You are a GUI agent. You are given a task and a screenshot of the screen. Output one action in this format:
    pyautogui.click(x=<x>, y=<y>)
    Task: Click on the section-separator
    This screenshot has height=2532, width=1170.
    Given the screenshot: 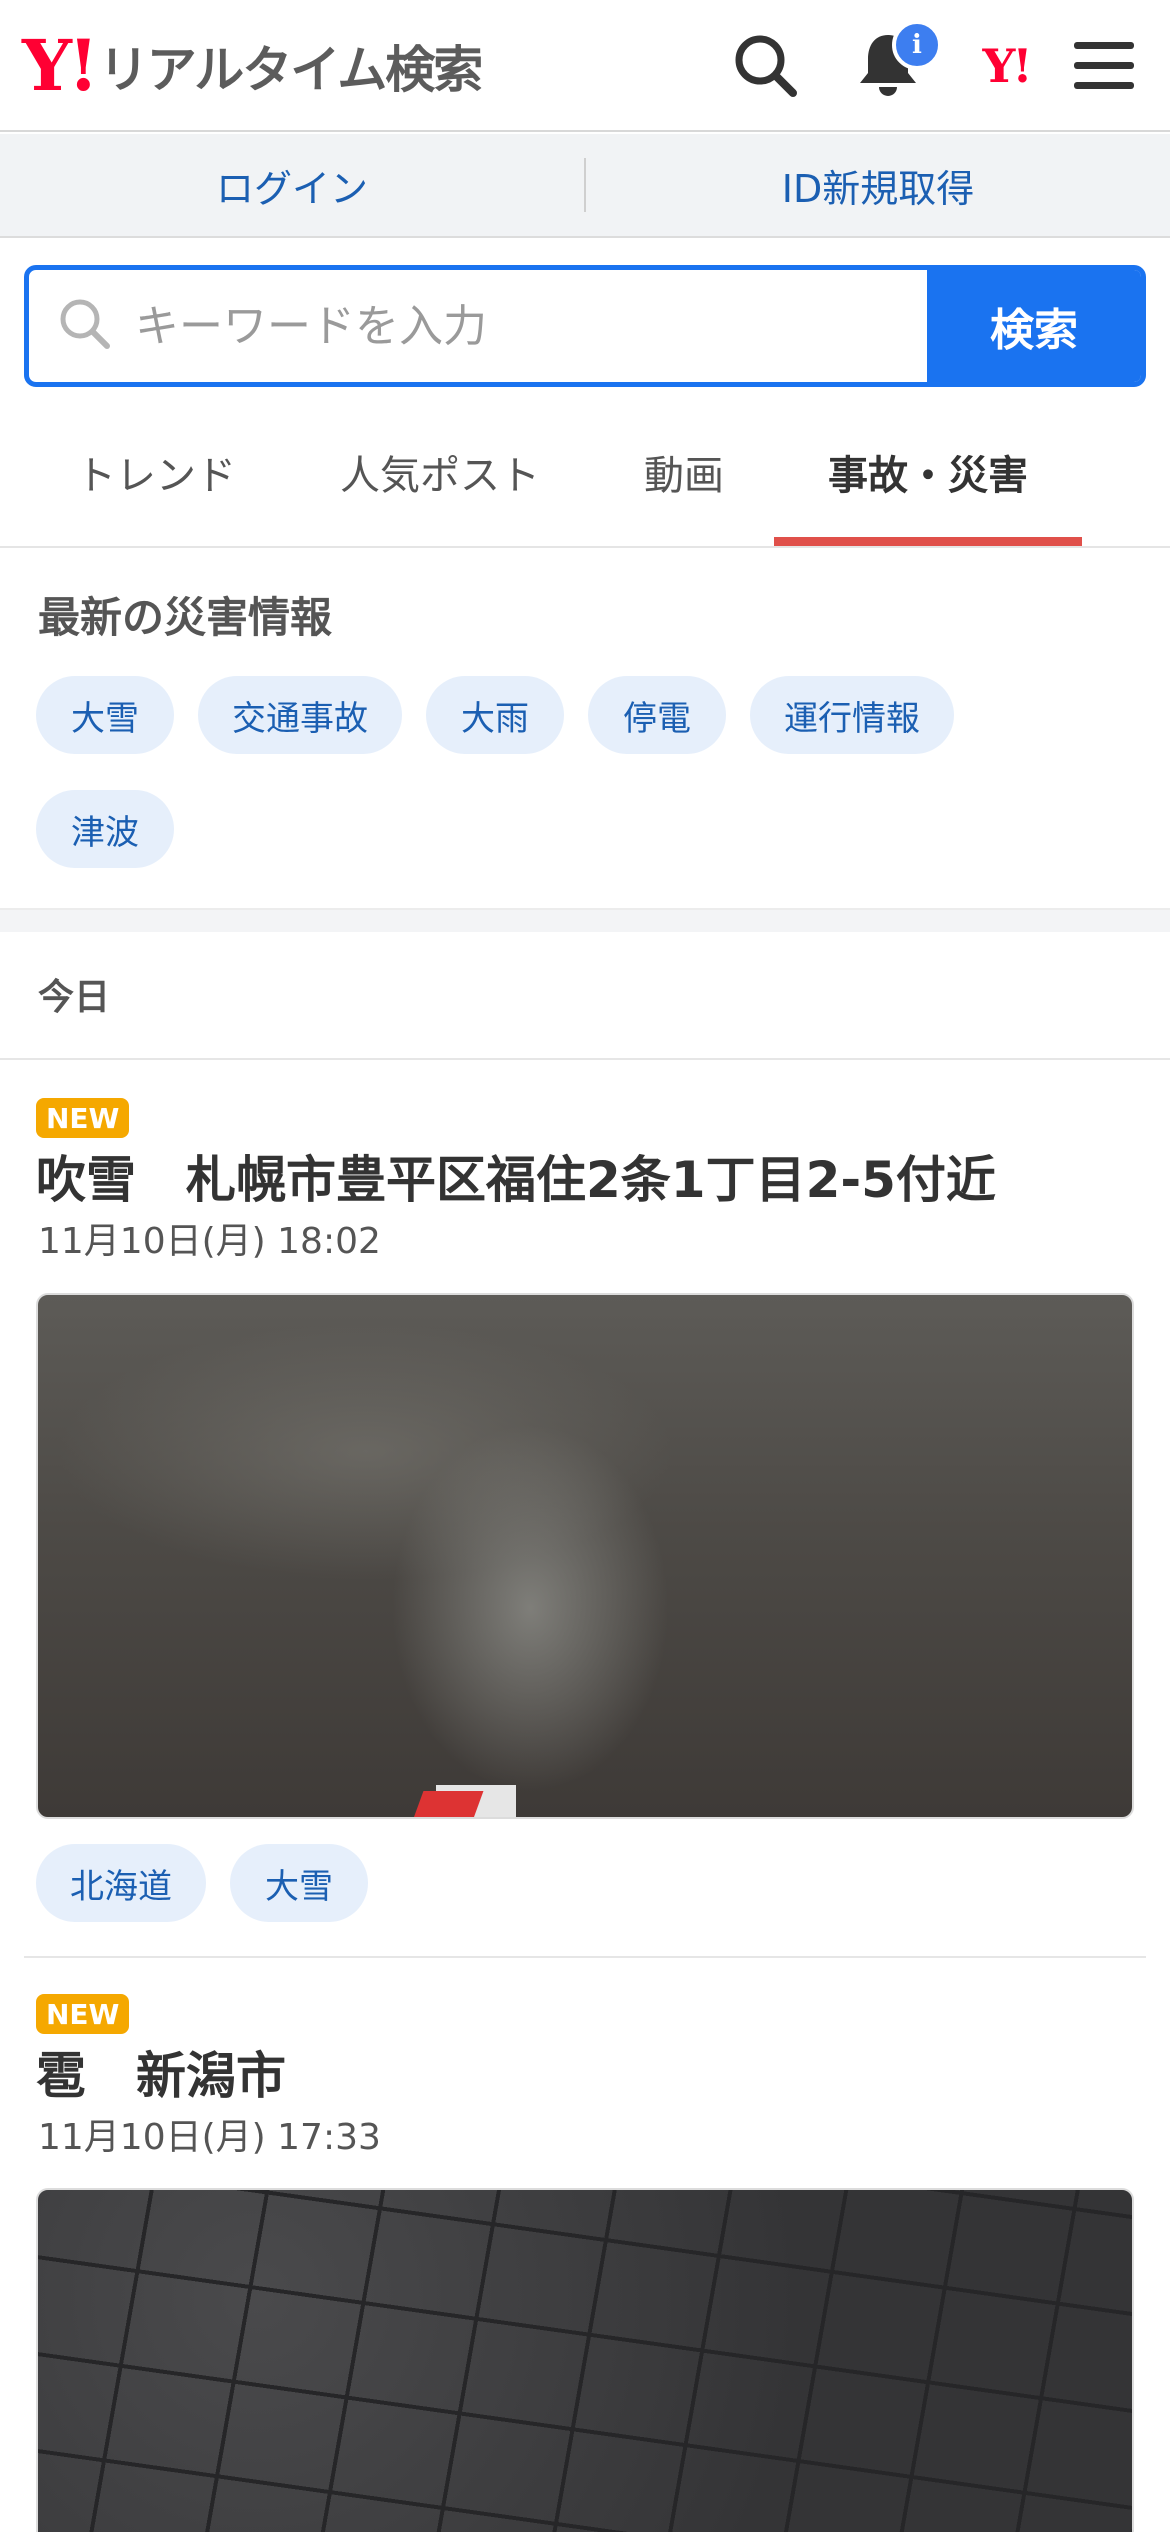 What is the action you would take?
    pyautogui.click(x=585, y=920)
    